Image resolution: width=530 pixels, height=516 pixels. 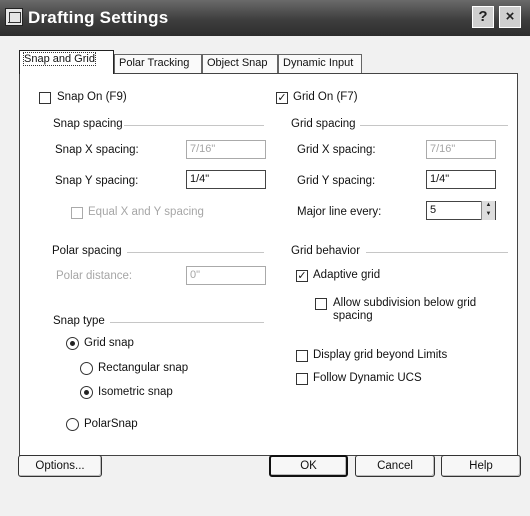 What do you see at coordinates (302, 356) in the screenshot?
I see `display-beyond-limits-checkbox` at bounding box center [302, 356].